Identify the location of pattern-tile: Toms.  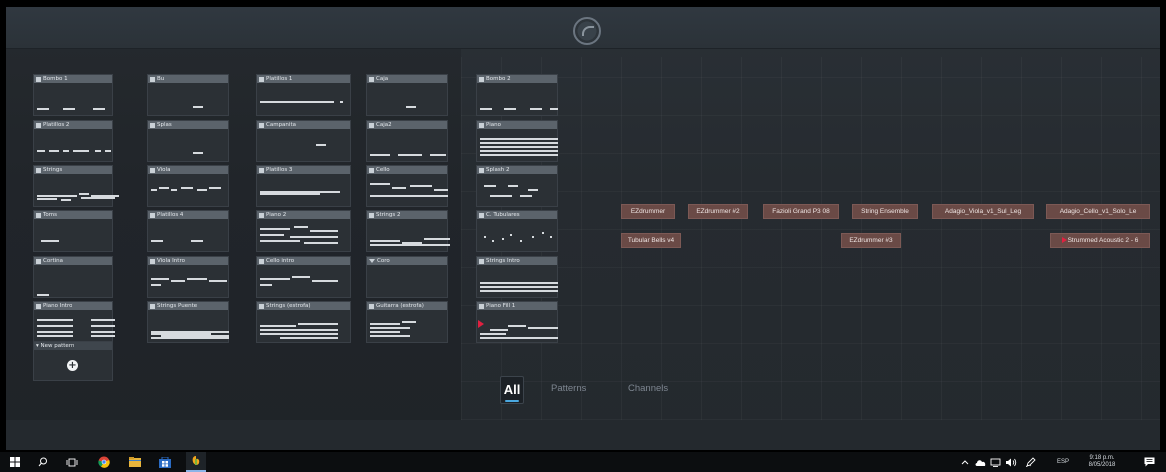
(73, 231).